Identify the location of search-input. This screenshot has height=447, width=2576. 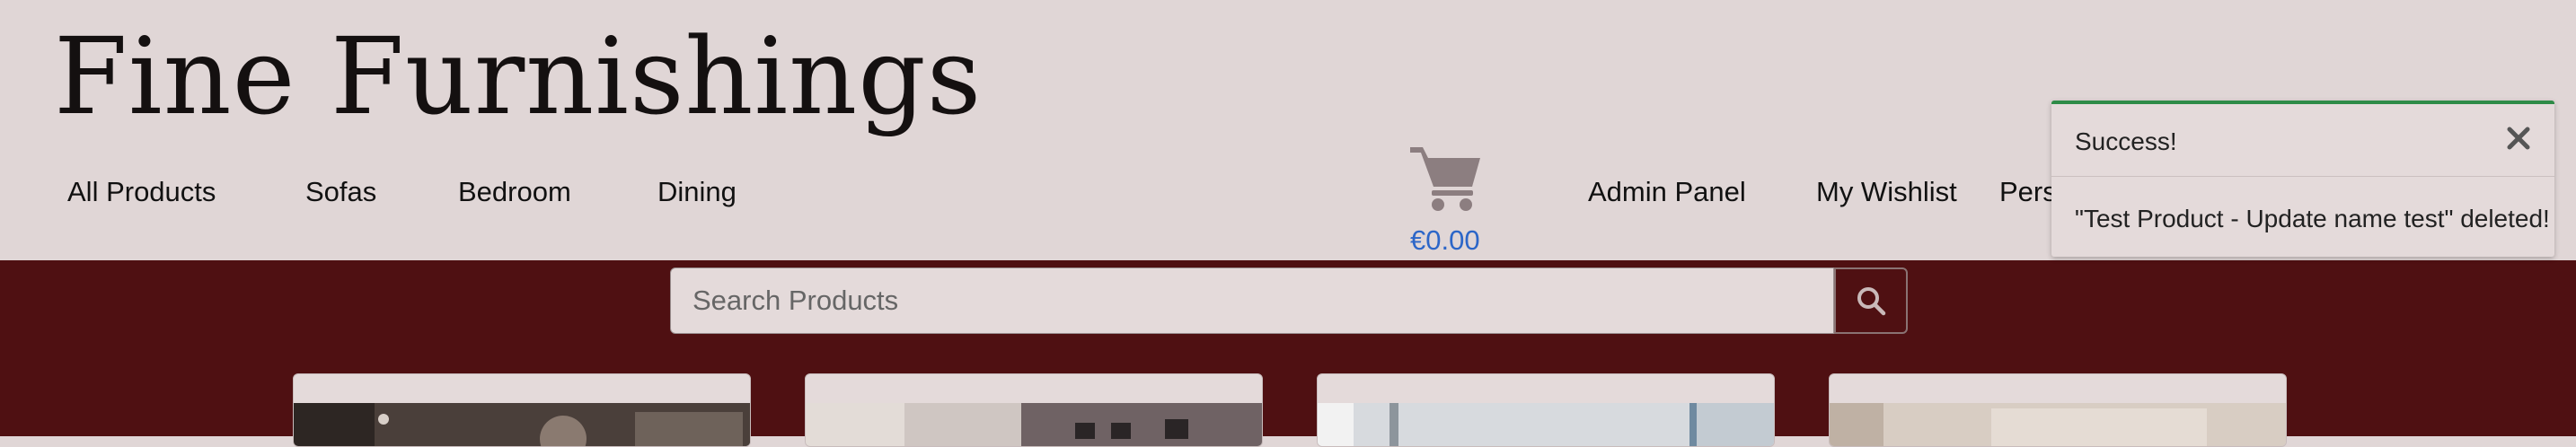
(1252, 300).